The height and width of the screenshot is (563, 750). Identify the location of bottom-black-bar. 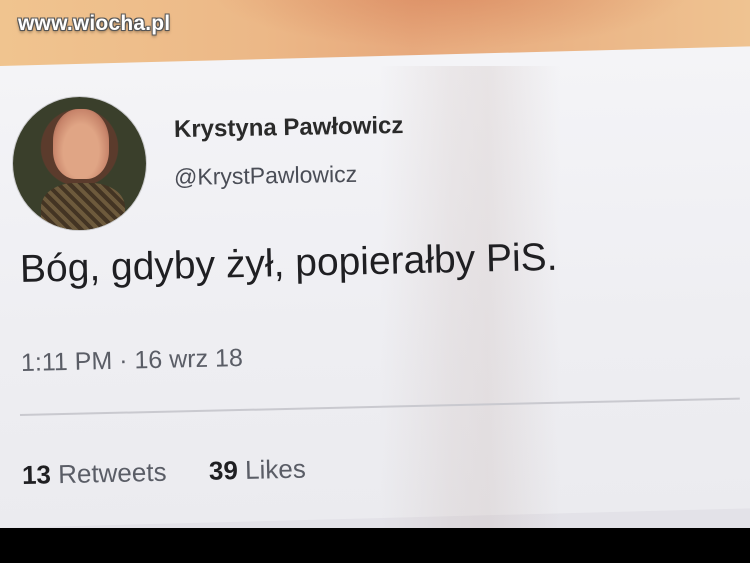
(375, 545).